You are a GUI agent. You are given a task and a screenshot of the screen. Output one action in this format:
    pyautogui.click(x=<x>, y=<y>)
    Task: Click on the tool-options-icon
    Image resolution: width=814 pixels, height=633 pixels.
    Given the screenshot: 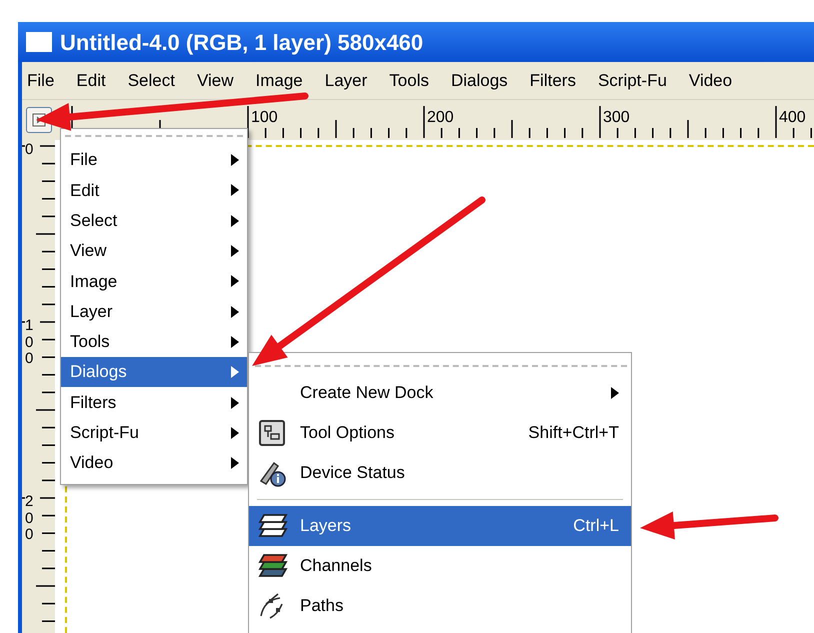 What is the action you would take?
    pyautogui.click(x=272, y=433)
    